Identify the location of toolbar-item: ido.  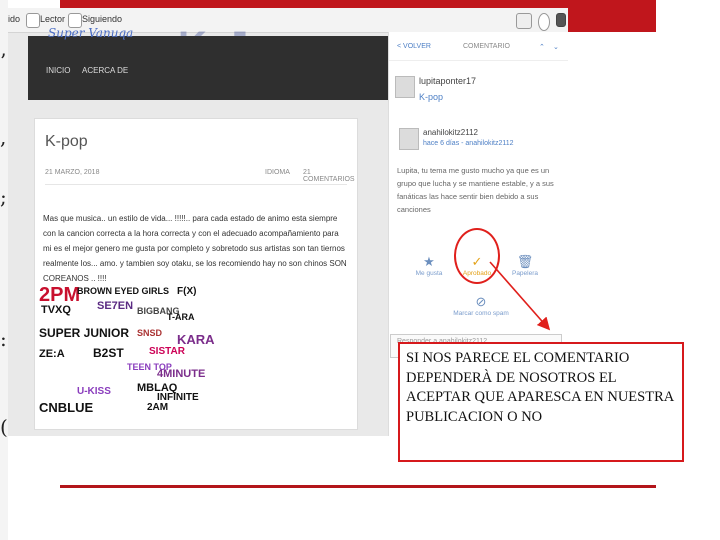
(14, 19).